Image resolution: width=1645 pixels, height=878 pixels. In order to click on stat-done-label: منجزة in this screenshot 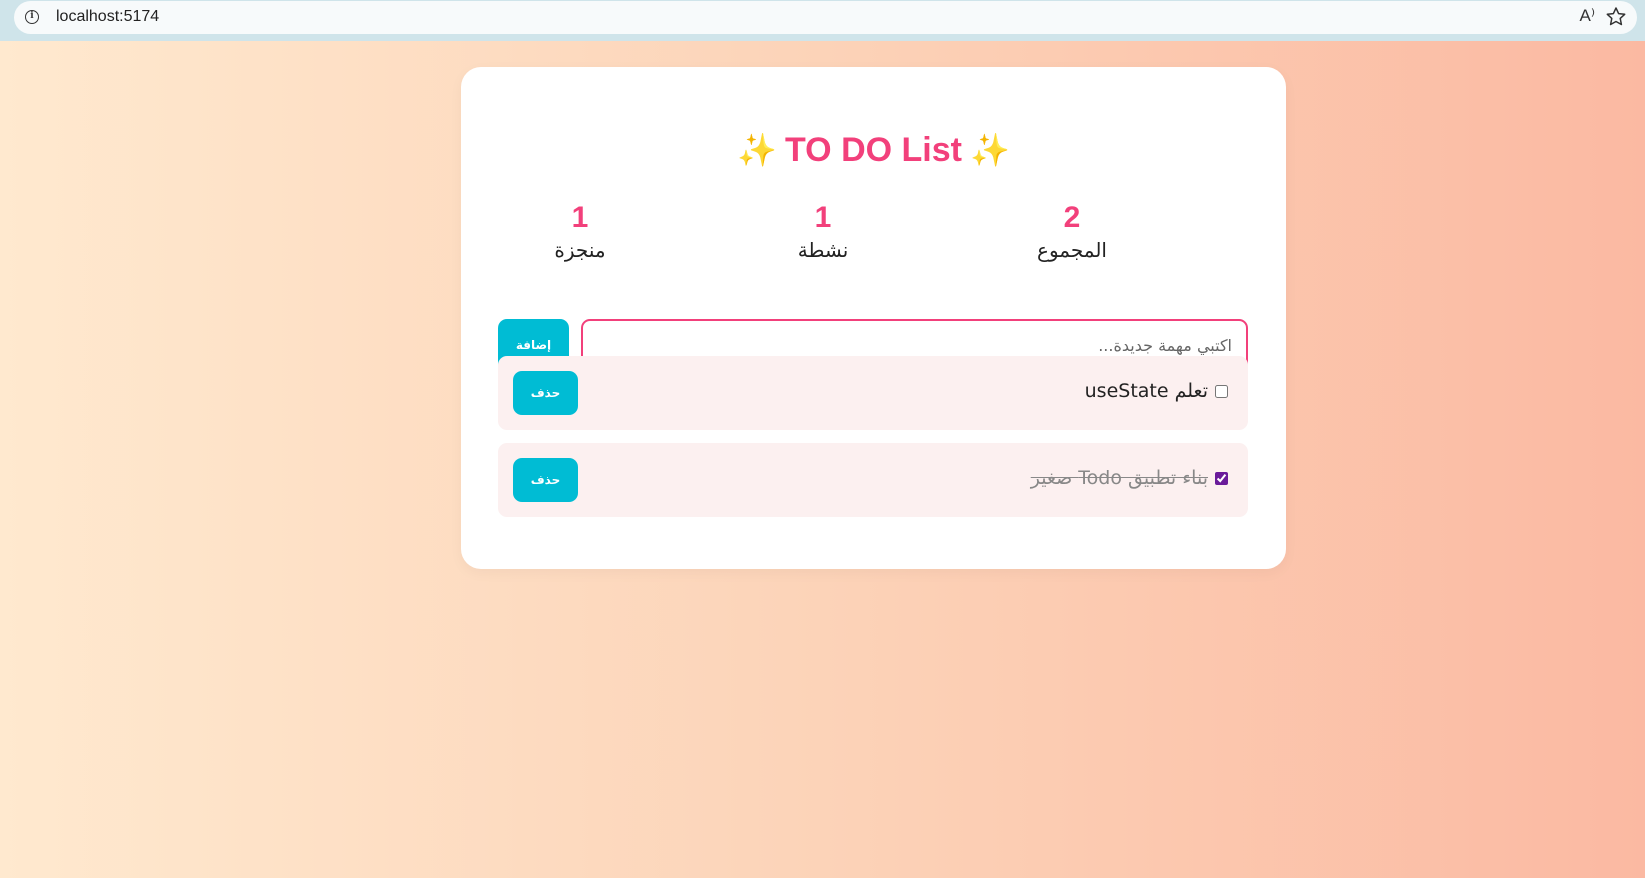, I will do `click(580, 250)`.